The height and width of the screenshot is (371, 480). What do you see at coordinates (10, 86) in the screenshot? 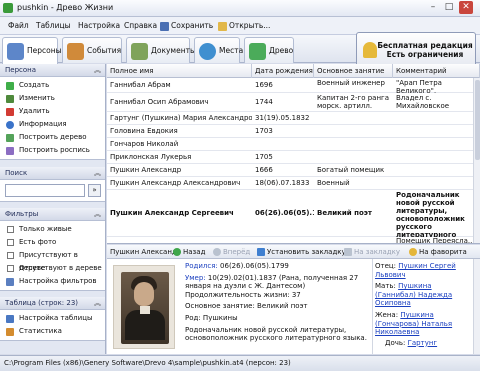
I see `plus-icon` at bounding box center [10, 86].